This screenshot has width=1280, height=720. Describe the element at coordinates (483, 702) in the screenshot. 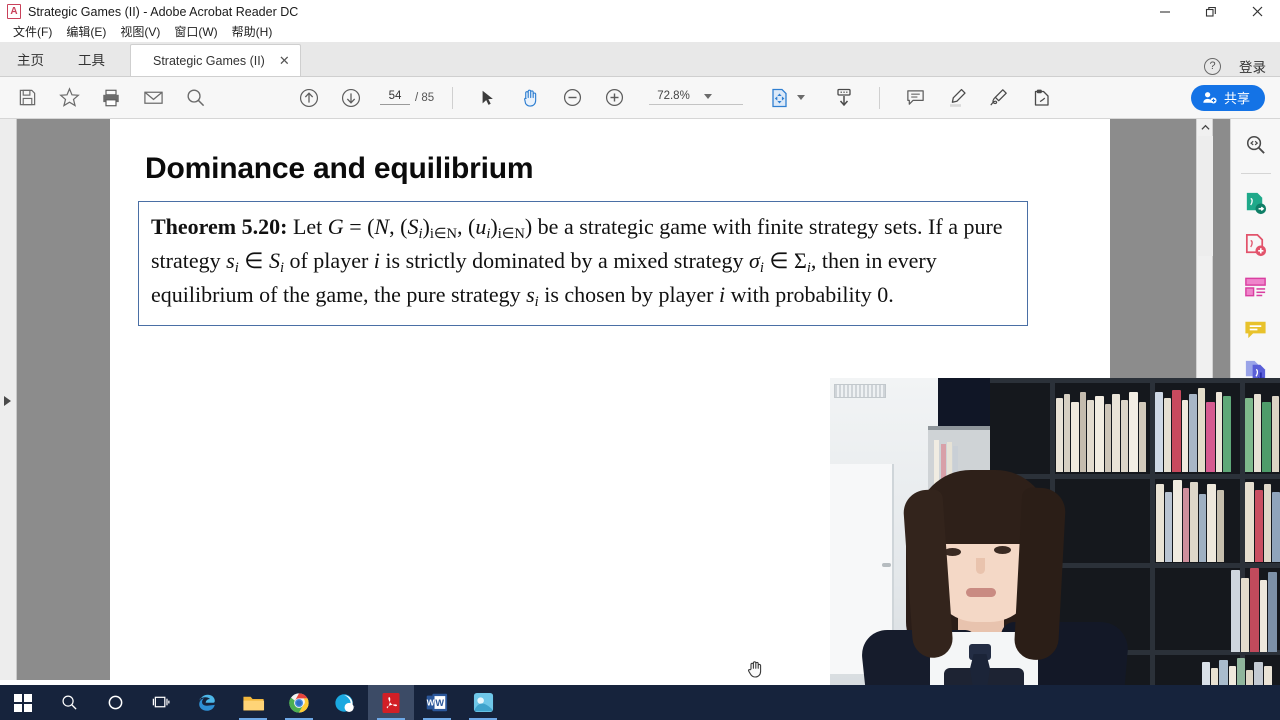

I see `media-app-icon` at that location.